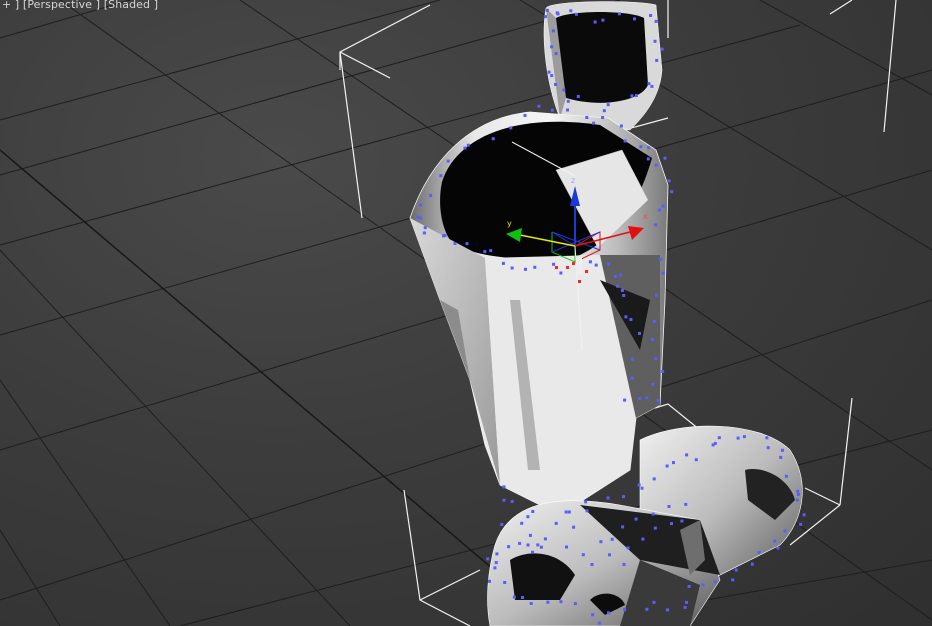  Describe the element at coordinates (579, 266) in the screenshot. I see `pivot-handle` at that location.